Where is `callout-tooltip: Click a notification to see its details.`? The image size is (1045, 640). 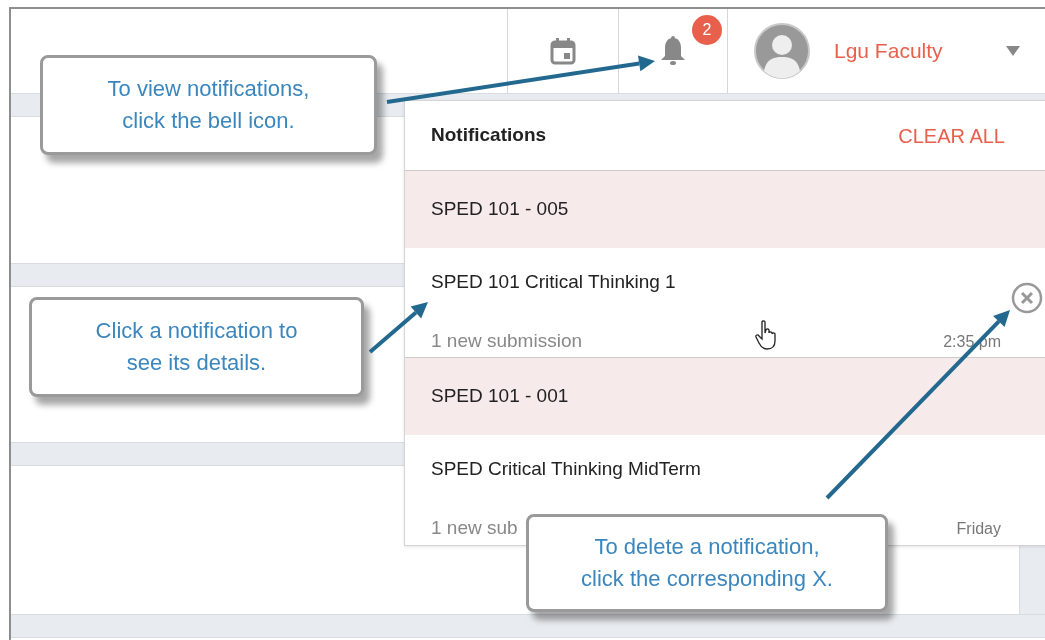 callout-tooltip: Click a notification to see its details. is located at coordinates (196, 347).